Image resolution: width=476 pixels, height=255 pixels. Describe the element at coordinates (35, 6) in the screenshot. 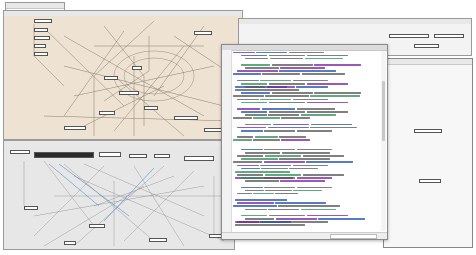

I see `mini-toolbar-titlebar` at that location.